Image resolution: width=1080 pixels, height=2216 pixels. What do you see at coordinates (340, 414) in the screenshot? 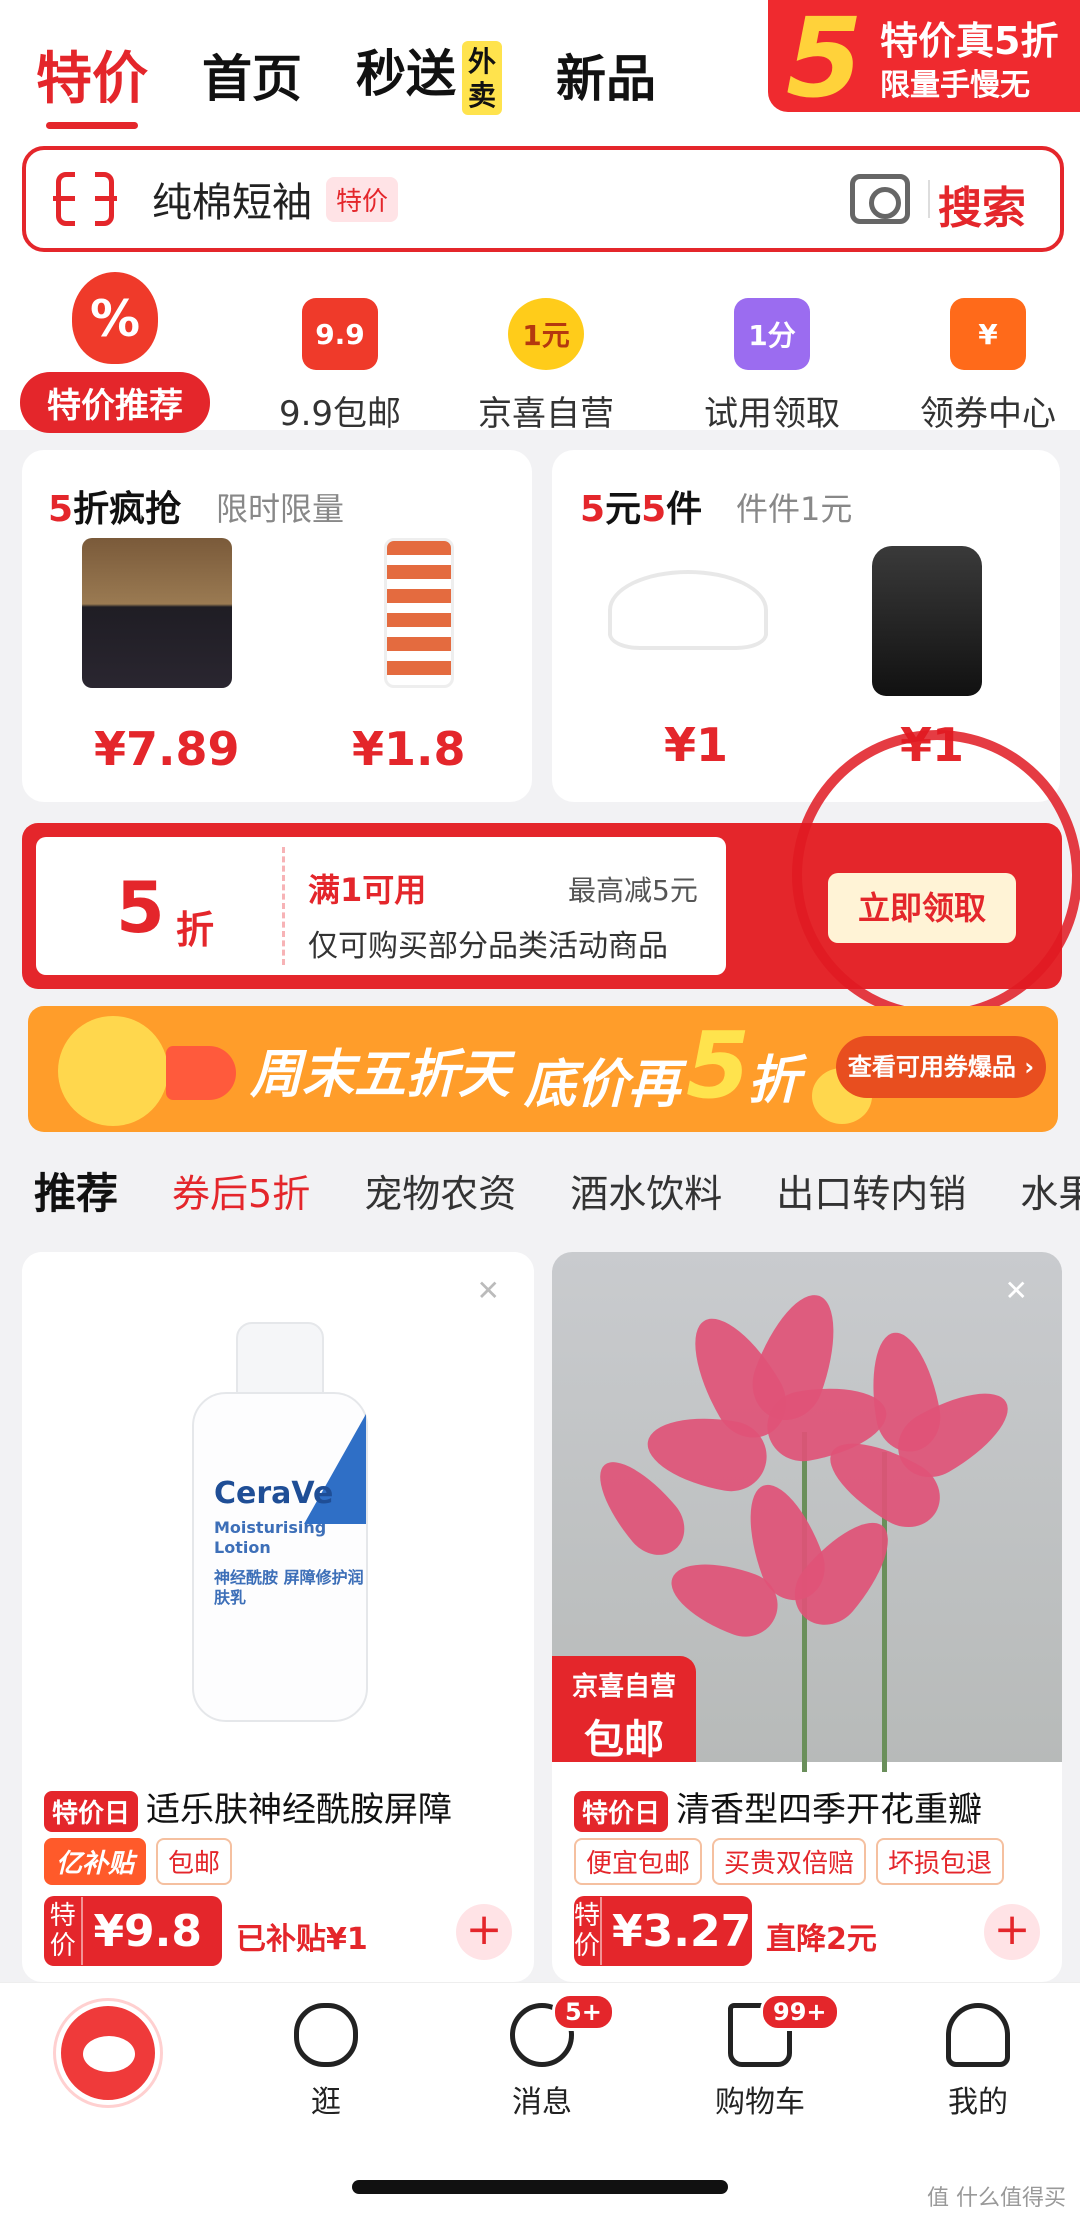
I see `nav-item-label: 9.9包邮` at bounding box center [340, 414].